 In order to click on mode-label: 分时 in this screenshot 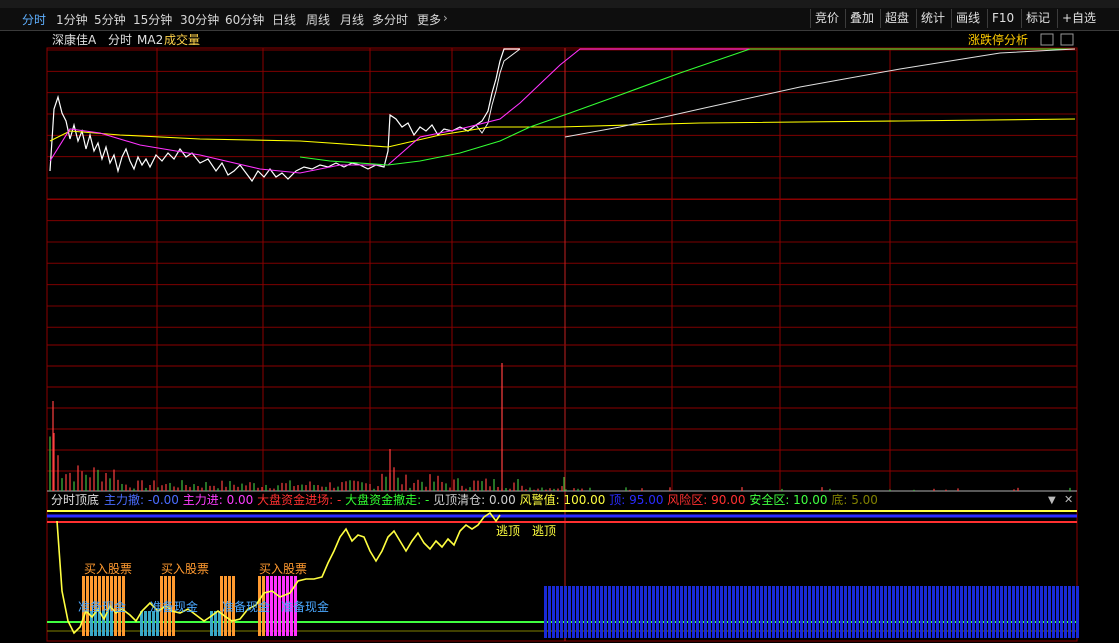, I will do `click(120, 40)`.